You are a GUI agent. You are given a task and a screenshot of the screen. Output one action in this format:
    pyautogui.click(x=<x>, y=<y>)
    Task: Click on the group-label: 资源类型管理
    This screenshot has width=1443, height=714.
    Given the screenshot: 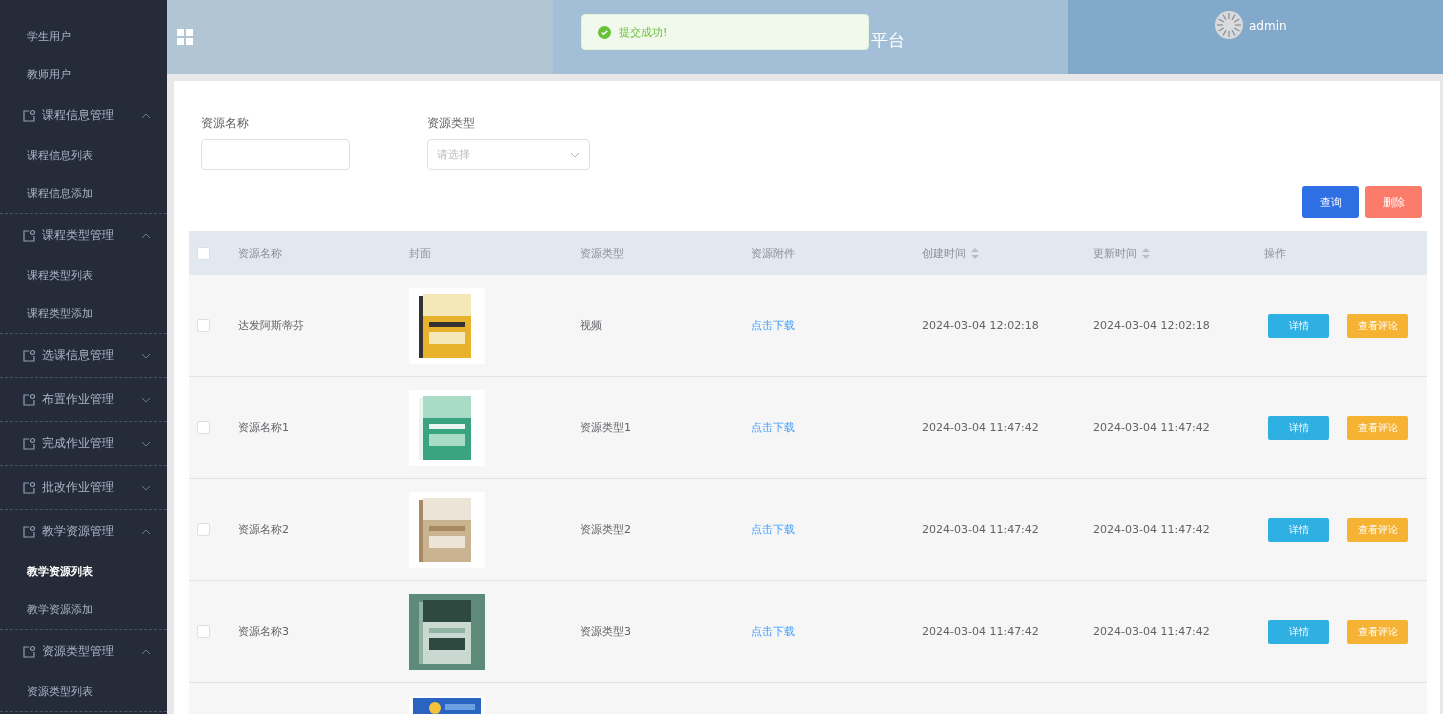 What is the action you would take?
    pyautogui.click(x=78, y=651)
    